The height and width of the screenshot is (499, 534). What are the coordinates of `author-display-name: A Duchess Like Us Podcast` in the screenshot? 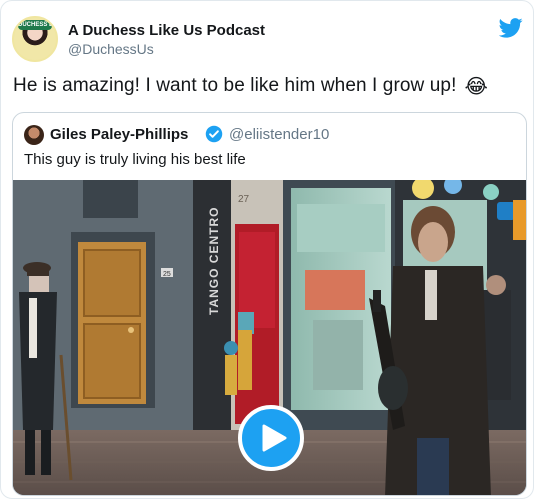 It's located at (166, 30).